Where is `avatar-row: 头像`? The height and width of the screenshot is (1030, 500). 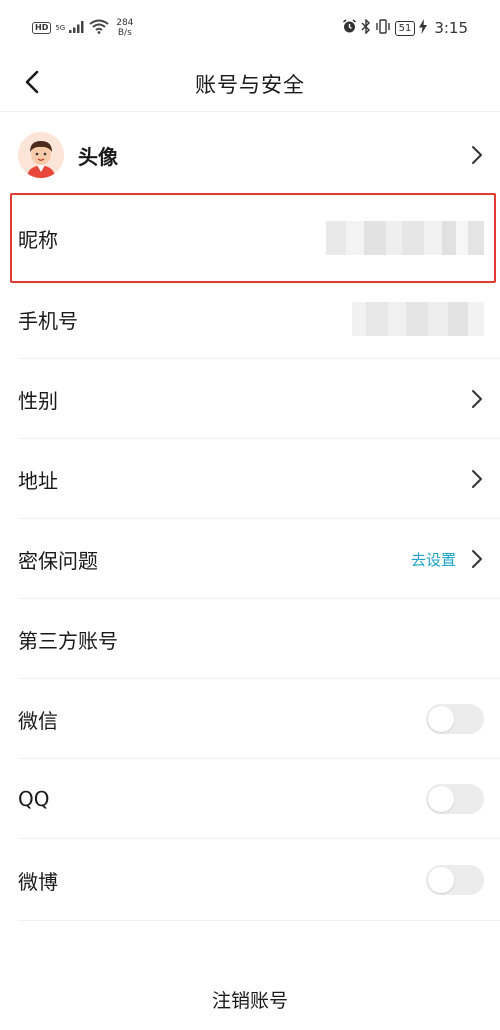 avatar-row: 头像 is located at coordinates (250, 155).